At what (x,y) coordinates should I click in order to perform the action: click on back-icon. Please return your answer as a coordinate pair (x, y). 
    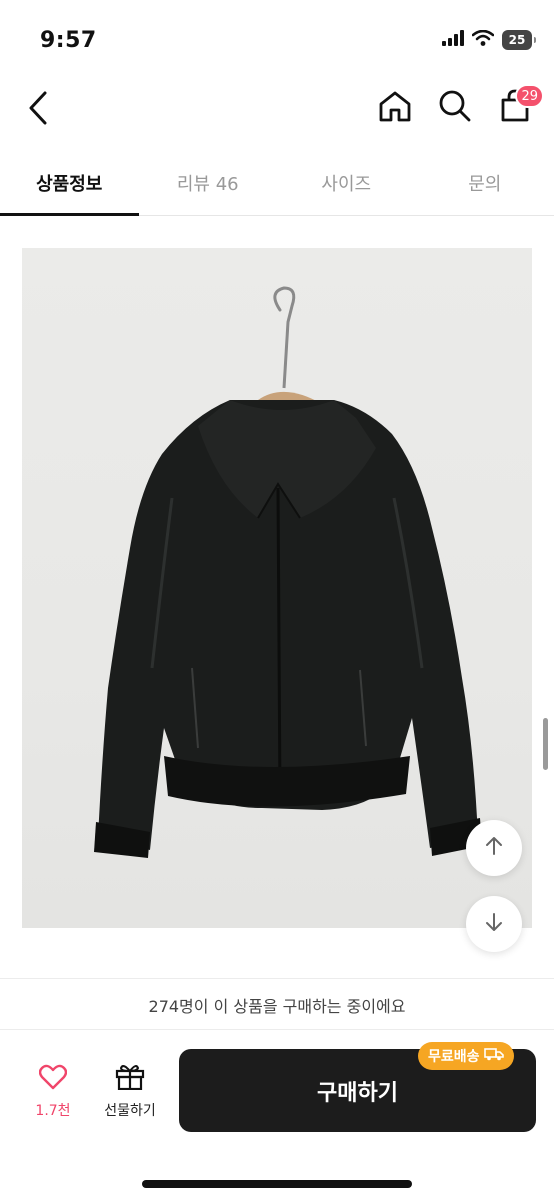
    Looking at the image, I should click on (38, 110).